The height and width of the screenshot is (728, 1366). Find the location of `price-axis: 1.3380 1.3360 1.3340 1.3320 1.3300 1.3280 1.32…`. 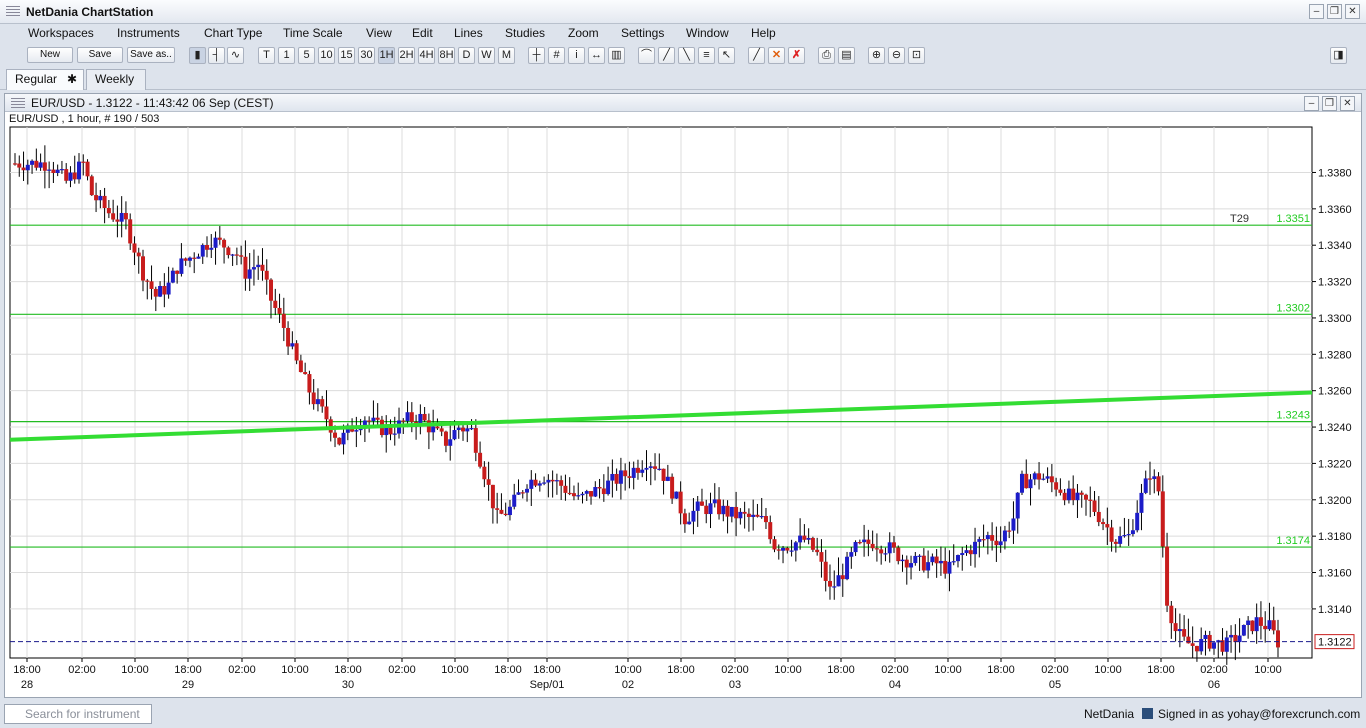

price-axis: 1.3380 1.3360 1.3340 1.3320 1.3300 1.3280 1.32… is located at coordinates (1332, 391).